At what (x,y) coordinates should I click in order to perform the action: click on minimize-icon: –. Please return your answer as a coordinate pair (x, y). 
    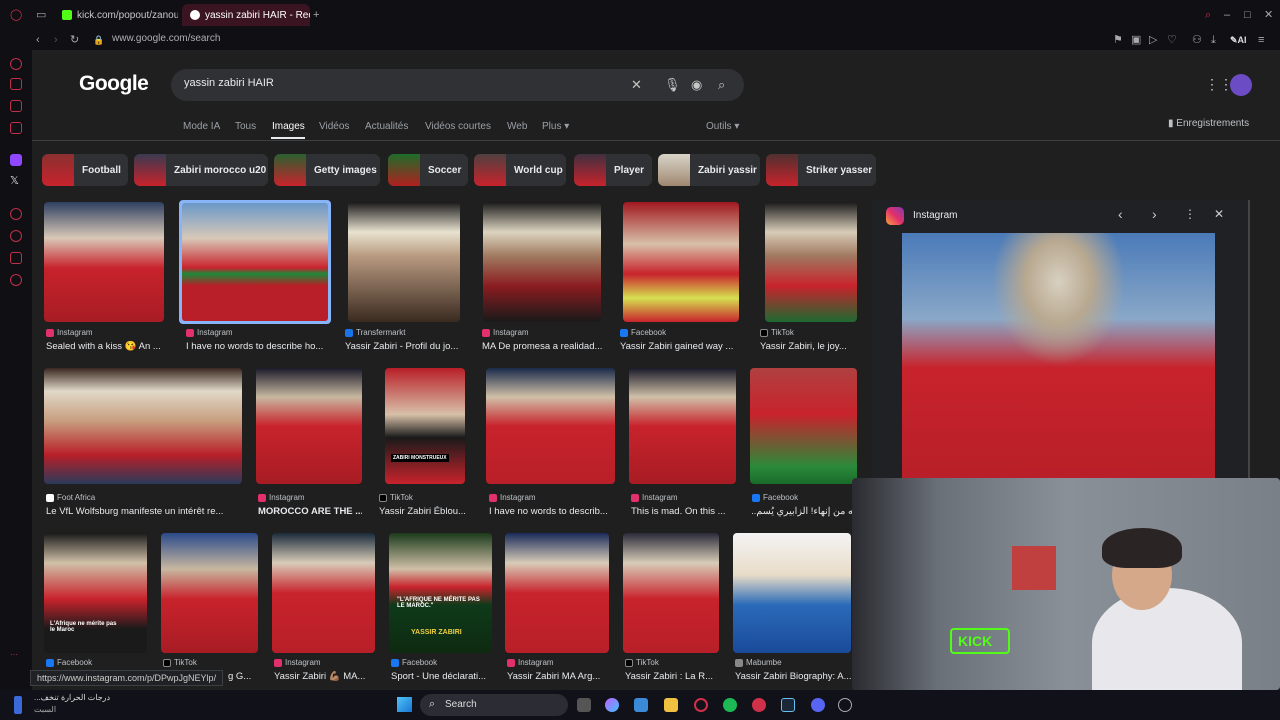
    Looking at the image, I should click on (1227, 15).